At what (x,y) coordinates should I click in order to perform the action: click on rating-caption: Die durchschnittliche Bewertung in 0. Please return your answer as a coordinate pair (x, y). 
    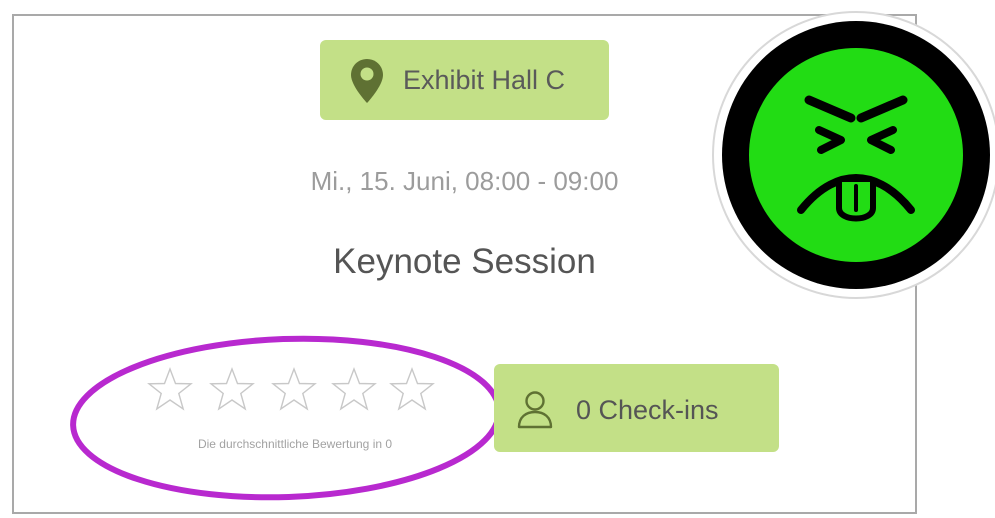
    Looking at the image, I should click on (295, 444).